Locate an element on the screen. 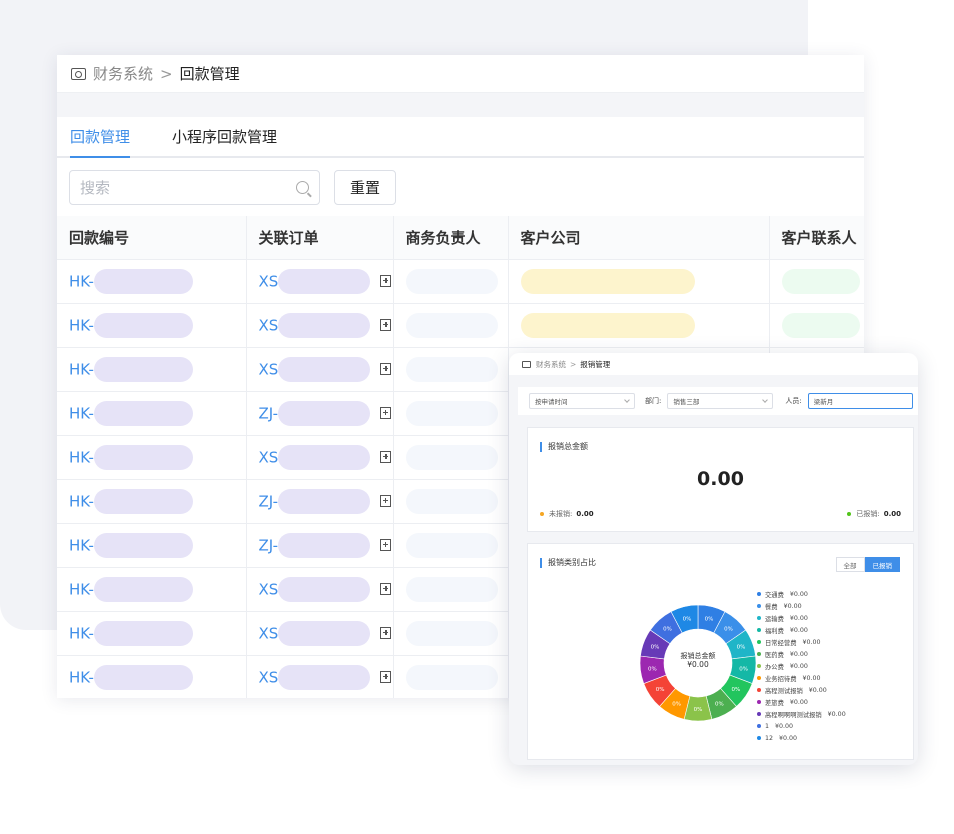 Image resolution: width=954 pixels, height=834 pixels. legend-label: 日常经营费 is located at coordinates (781, 643).